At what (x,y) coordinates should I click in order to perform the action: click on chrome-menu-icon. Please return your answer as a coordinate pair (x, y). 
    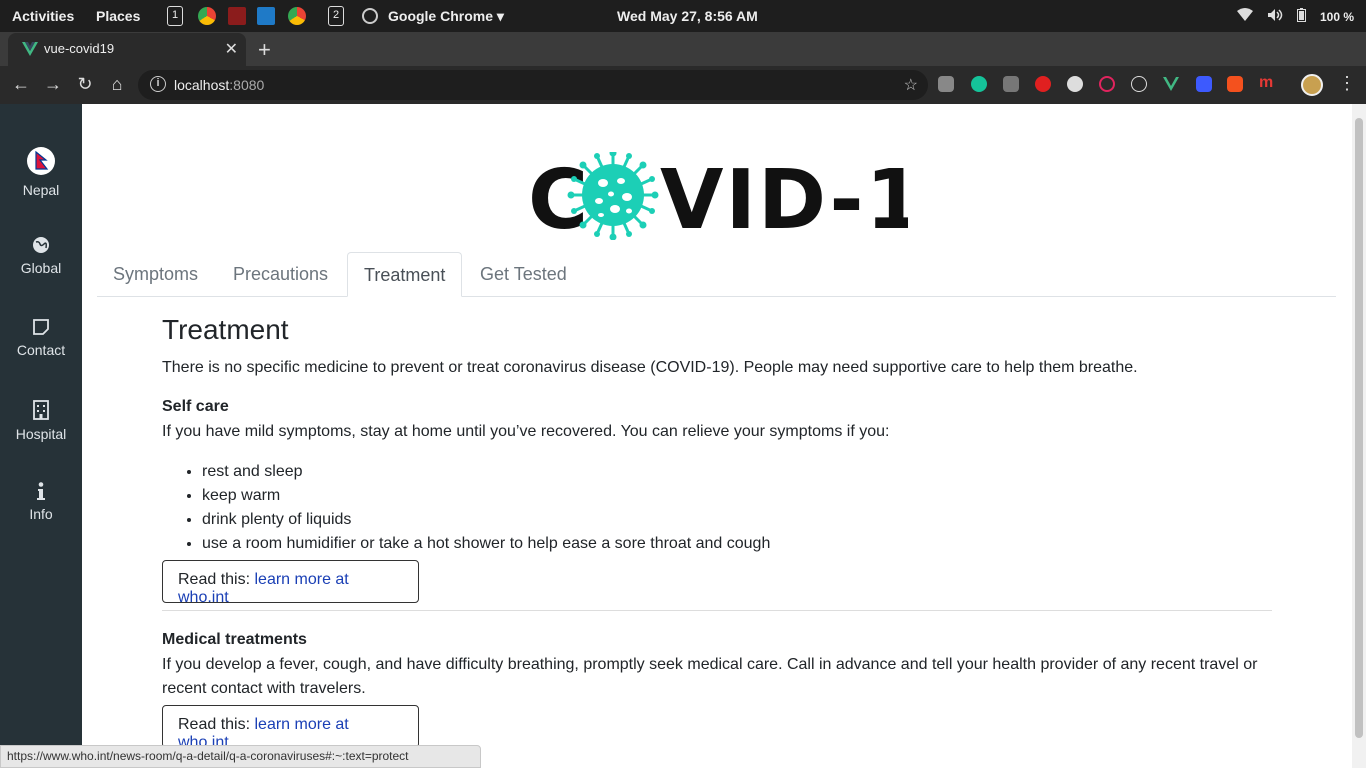
    Looking at the image, I should click on (370, 16).